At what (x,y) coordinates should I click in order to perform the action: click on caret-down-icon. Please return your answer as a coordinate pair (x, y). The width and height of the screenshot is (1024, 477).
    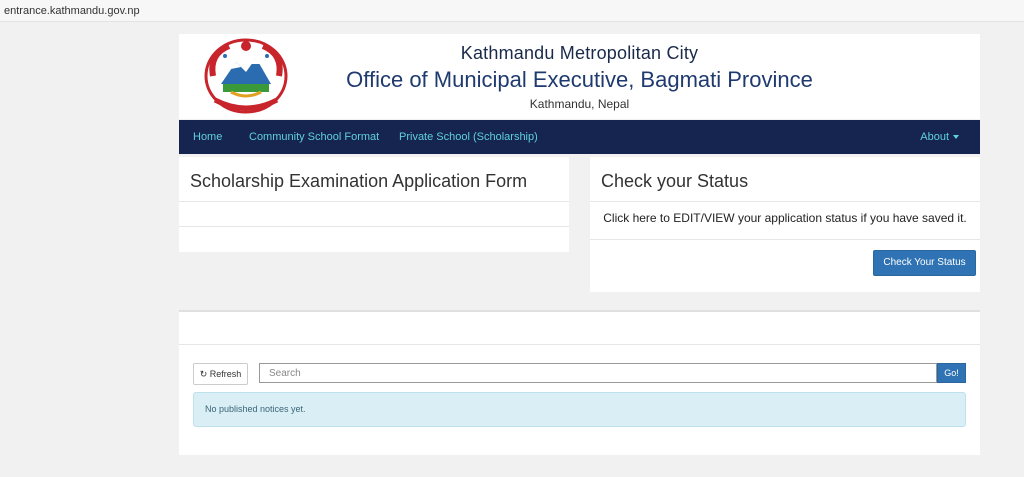
    Looking at the image, I should click on (956, 137).